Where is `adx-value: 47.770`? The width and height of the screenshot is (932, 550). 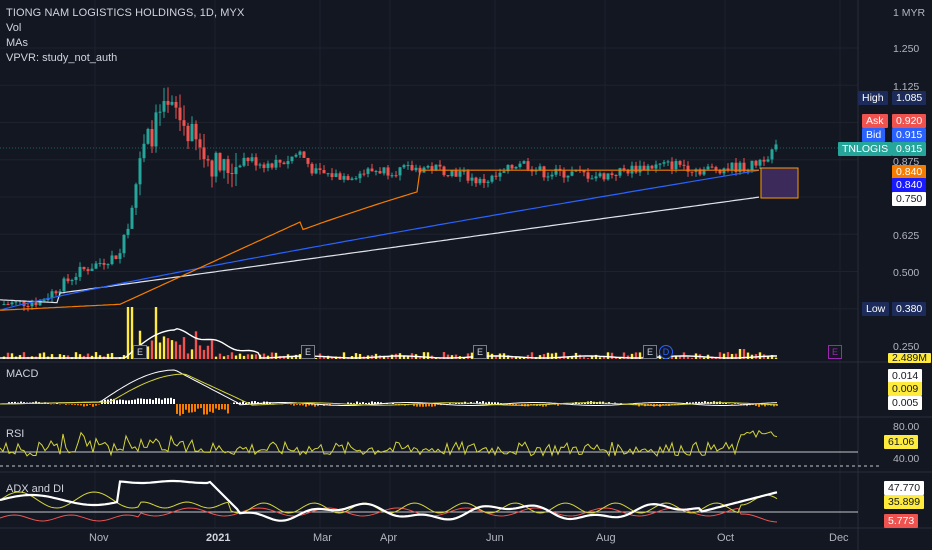 adx-value: 47.770 is located at coordinates (904, 488).